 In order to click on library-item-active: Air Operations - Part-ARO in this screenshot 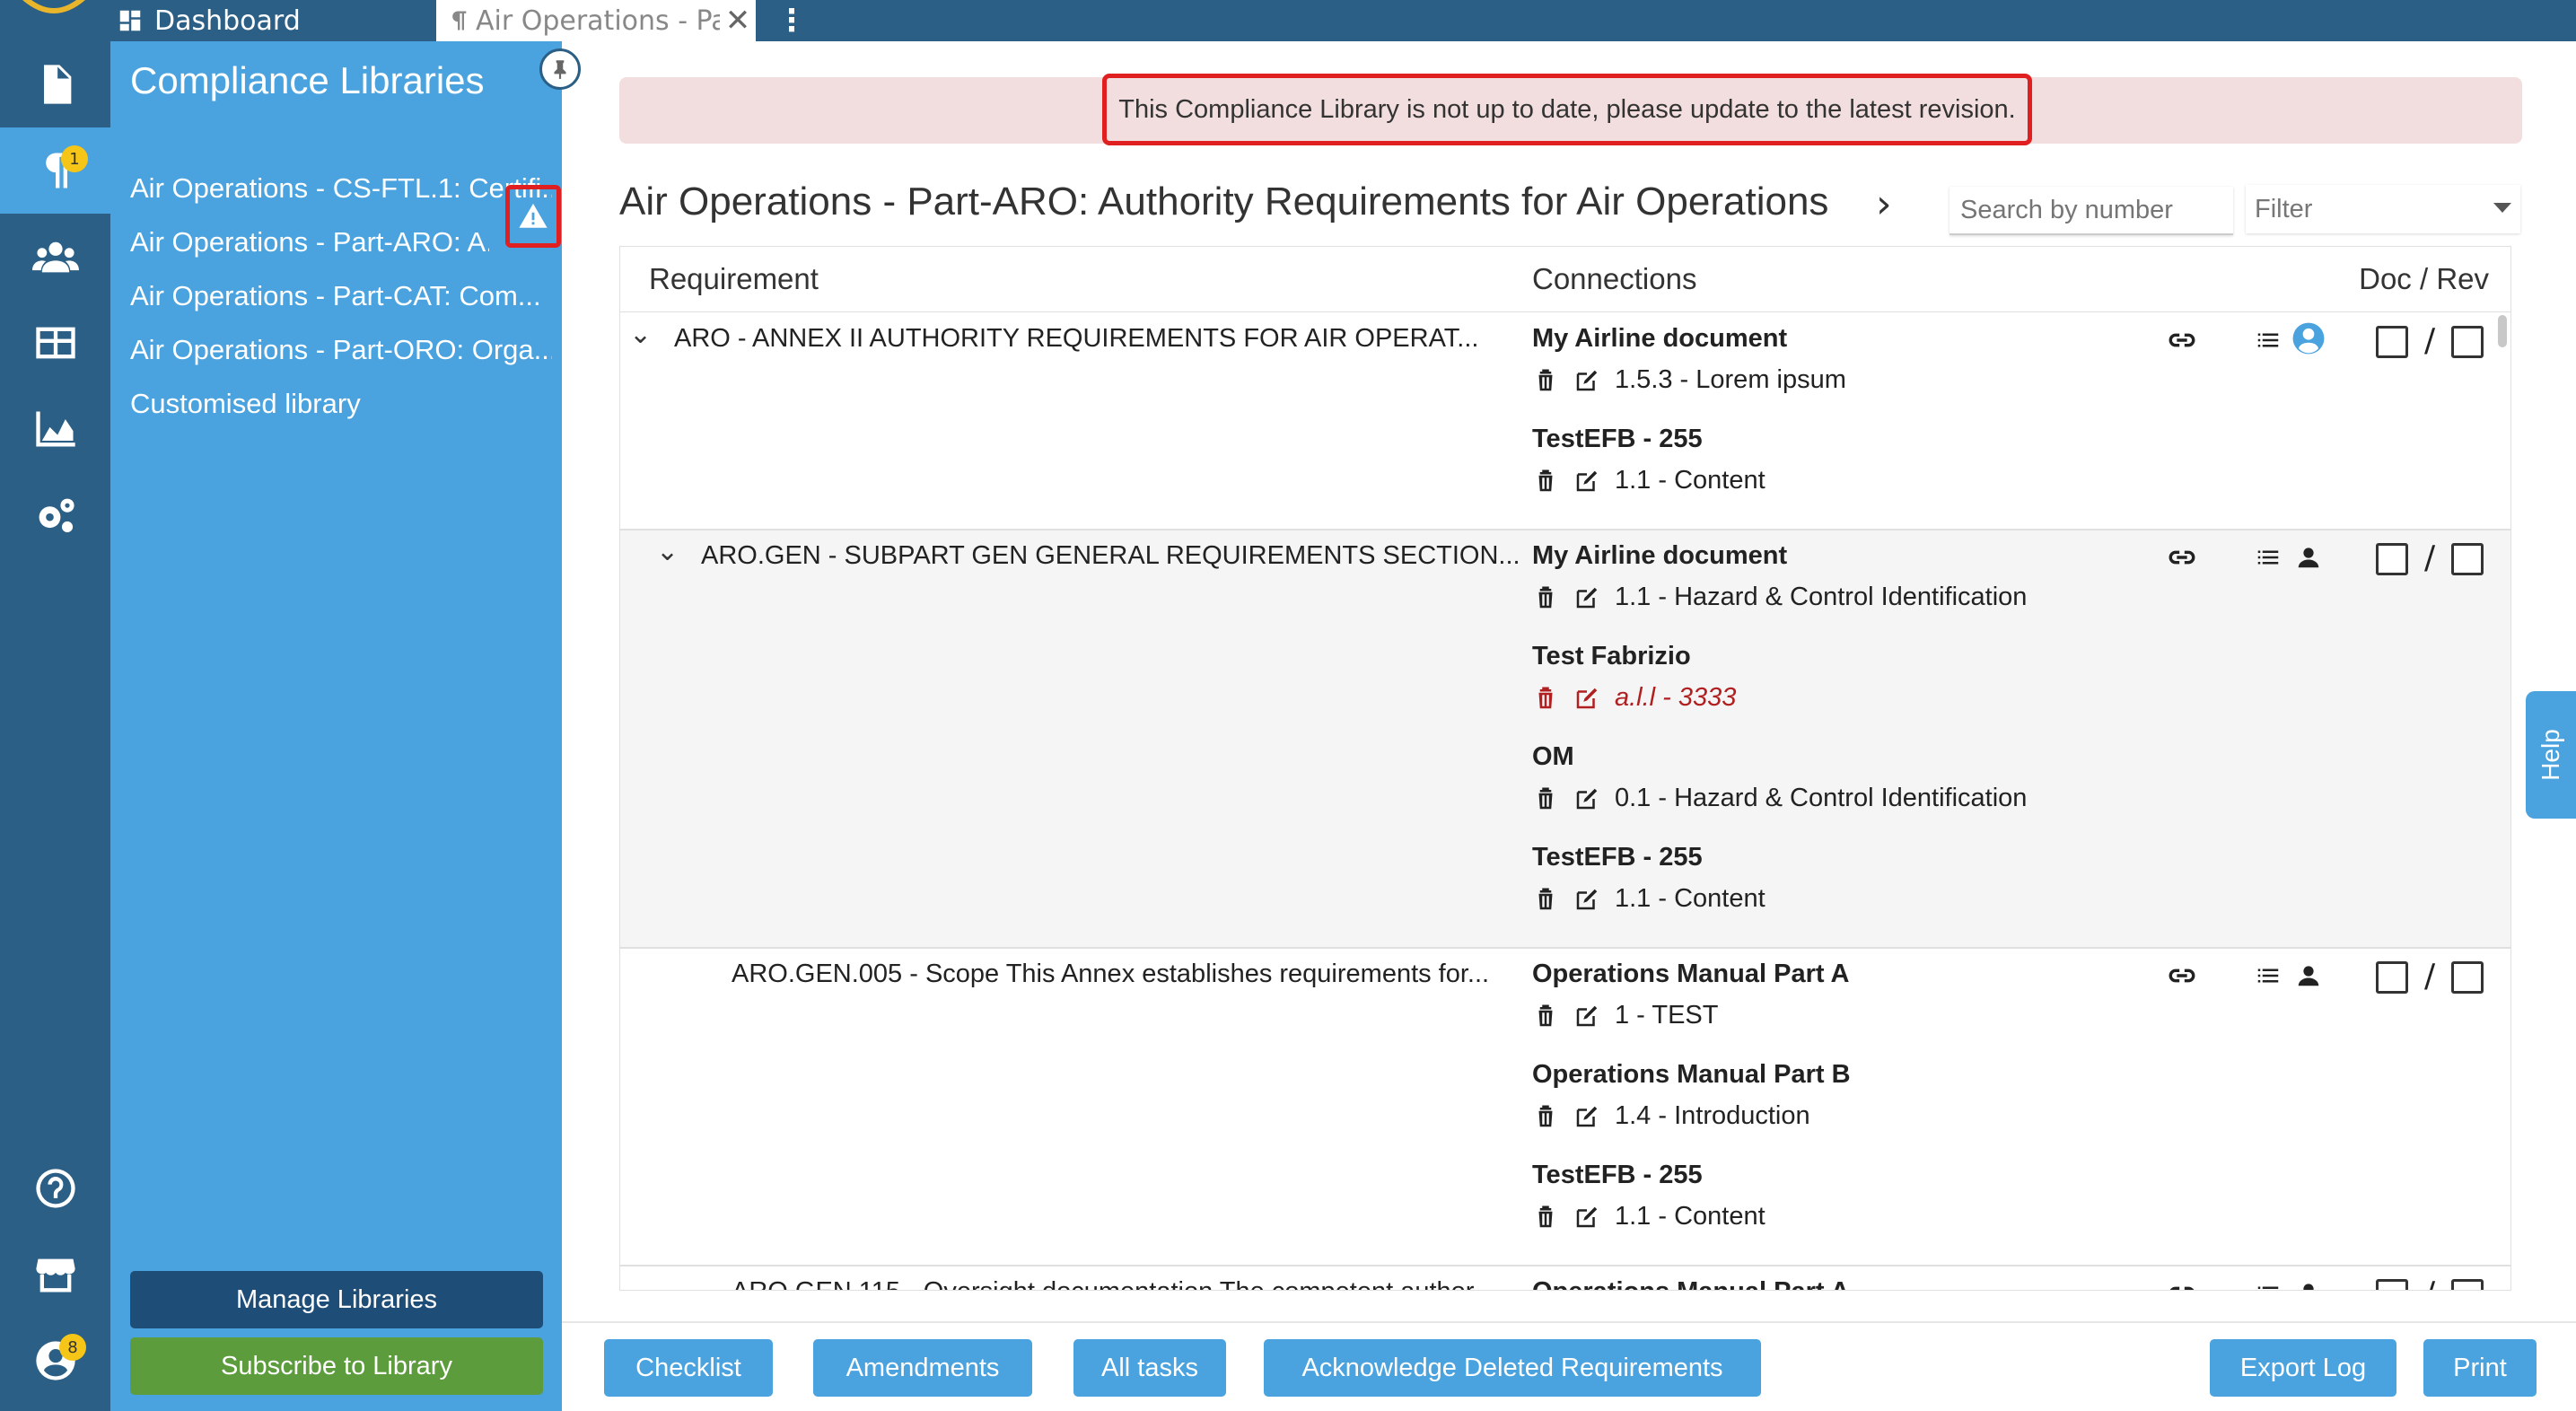, I will do `click(309, 242)`.